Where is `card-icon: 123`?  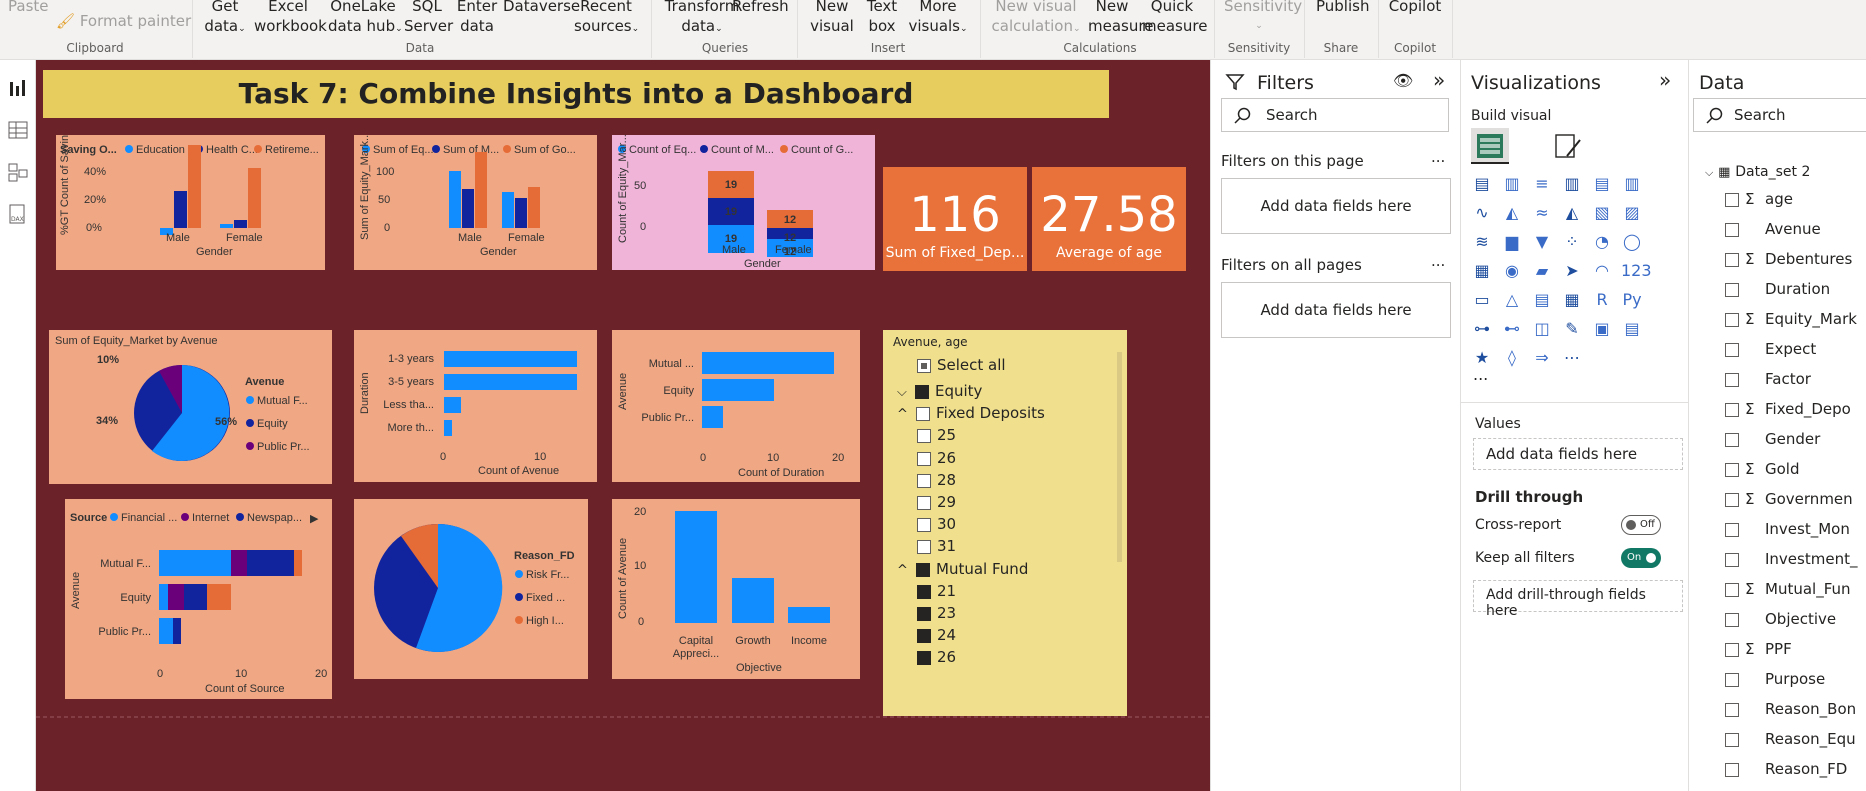
card-icon: 123 is located at coordinates (1636, 272).